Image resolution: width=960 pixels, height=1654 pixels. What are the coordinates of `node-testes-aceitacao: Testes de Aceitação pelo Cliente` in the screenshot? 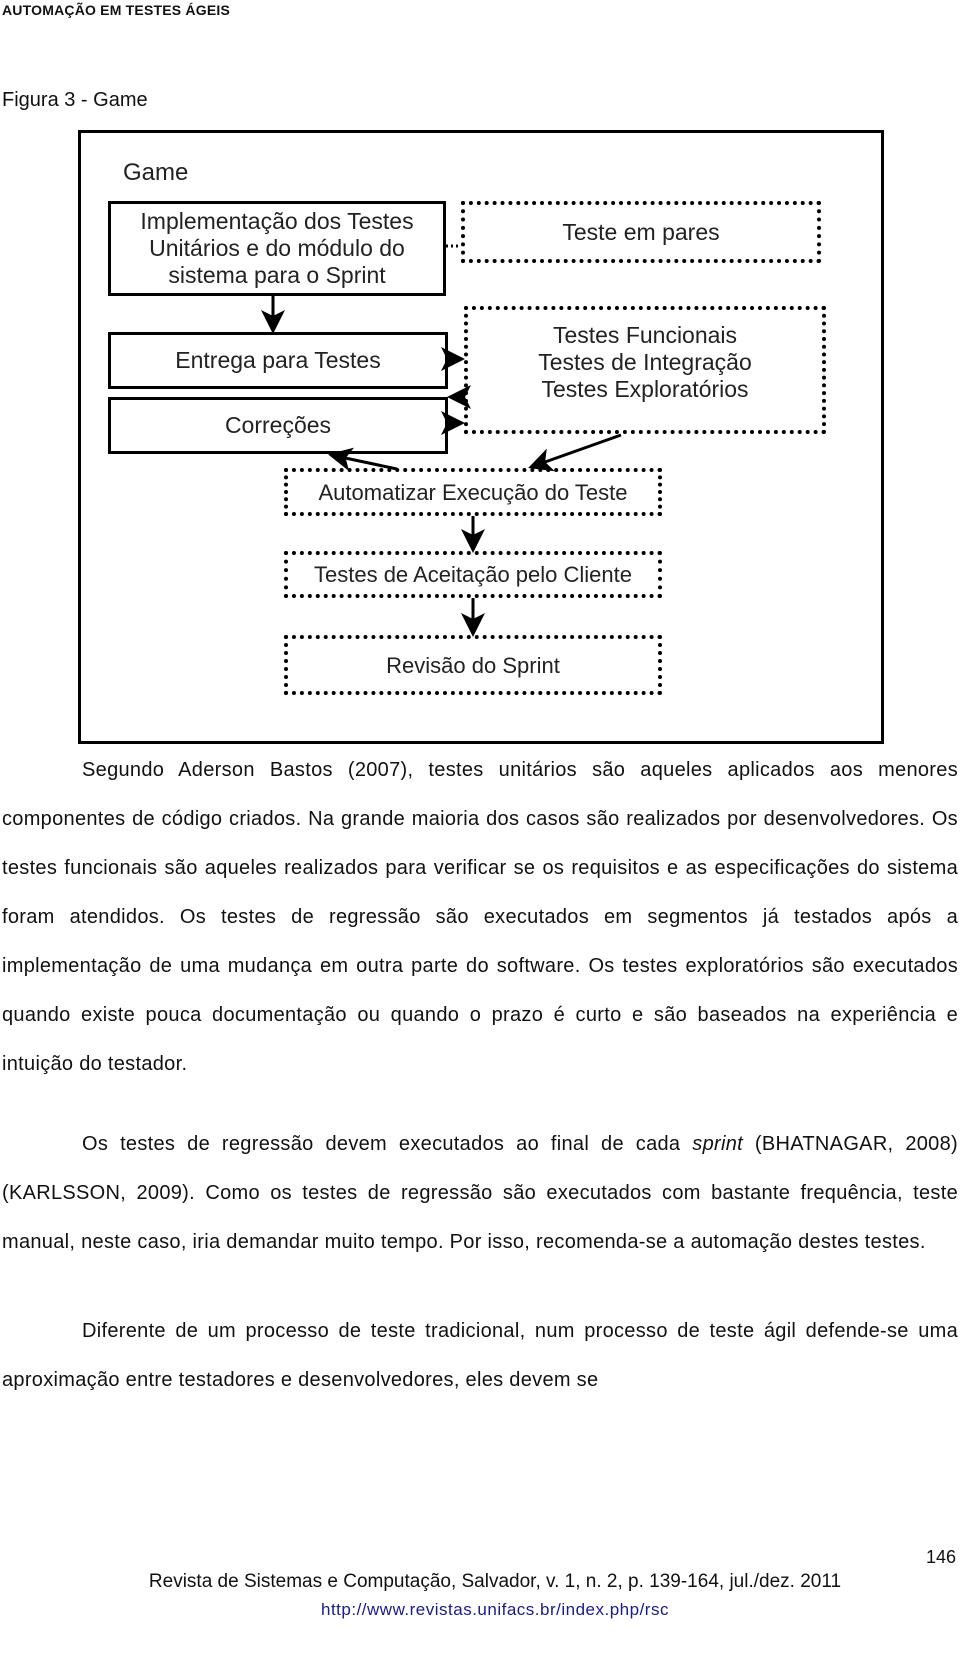 It's located at (473, 574).